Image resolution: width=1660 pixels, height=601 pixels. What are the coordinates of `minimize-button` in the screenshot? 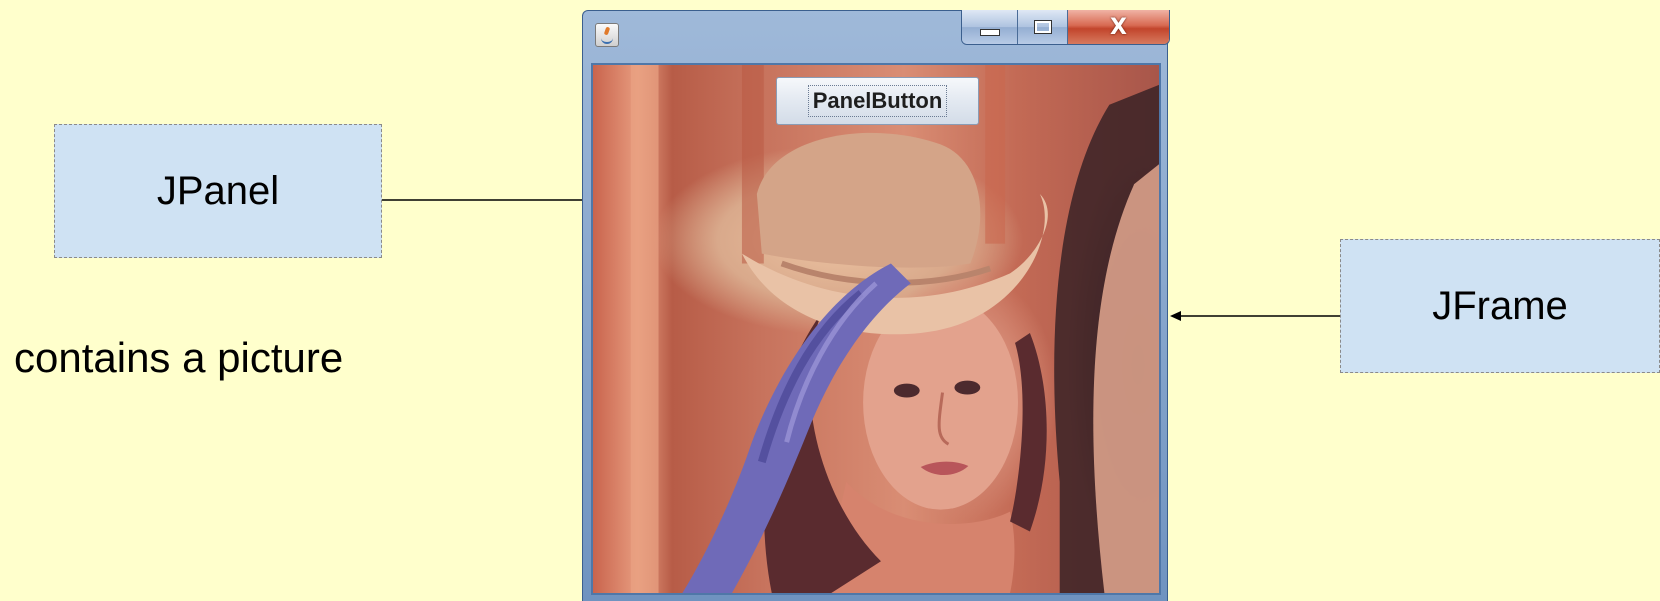 It's located at (990, 27).